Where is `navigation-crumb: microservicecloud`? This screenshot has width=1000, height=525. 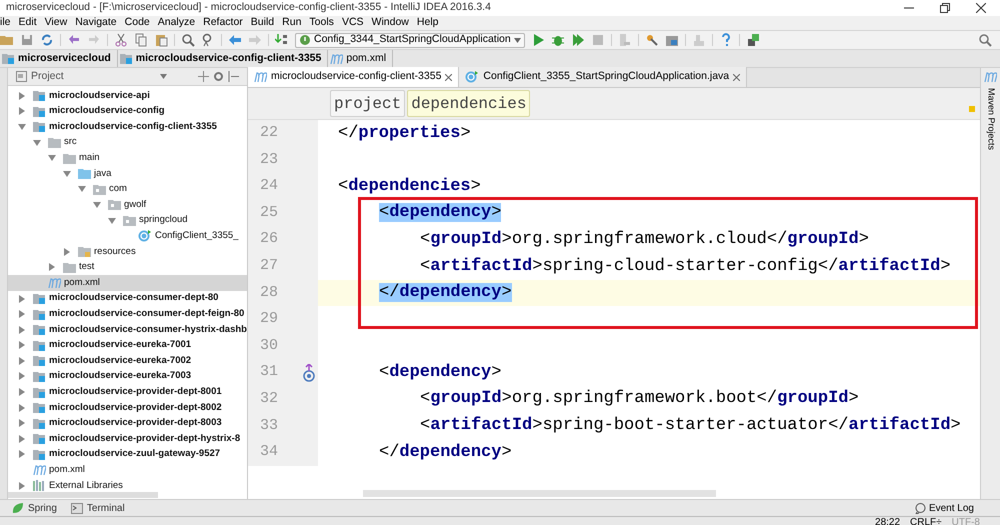 navigation-crumb: microservicecloud is located at coordinates (59, 58).